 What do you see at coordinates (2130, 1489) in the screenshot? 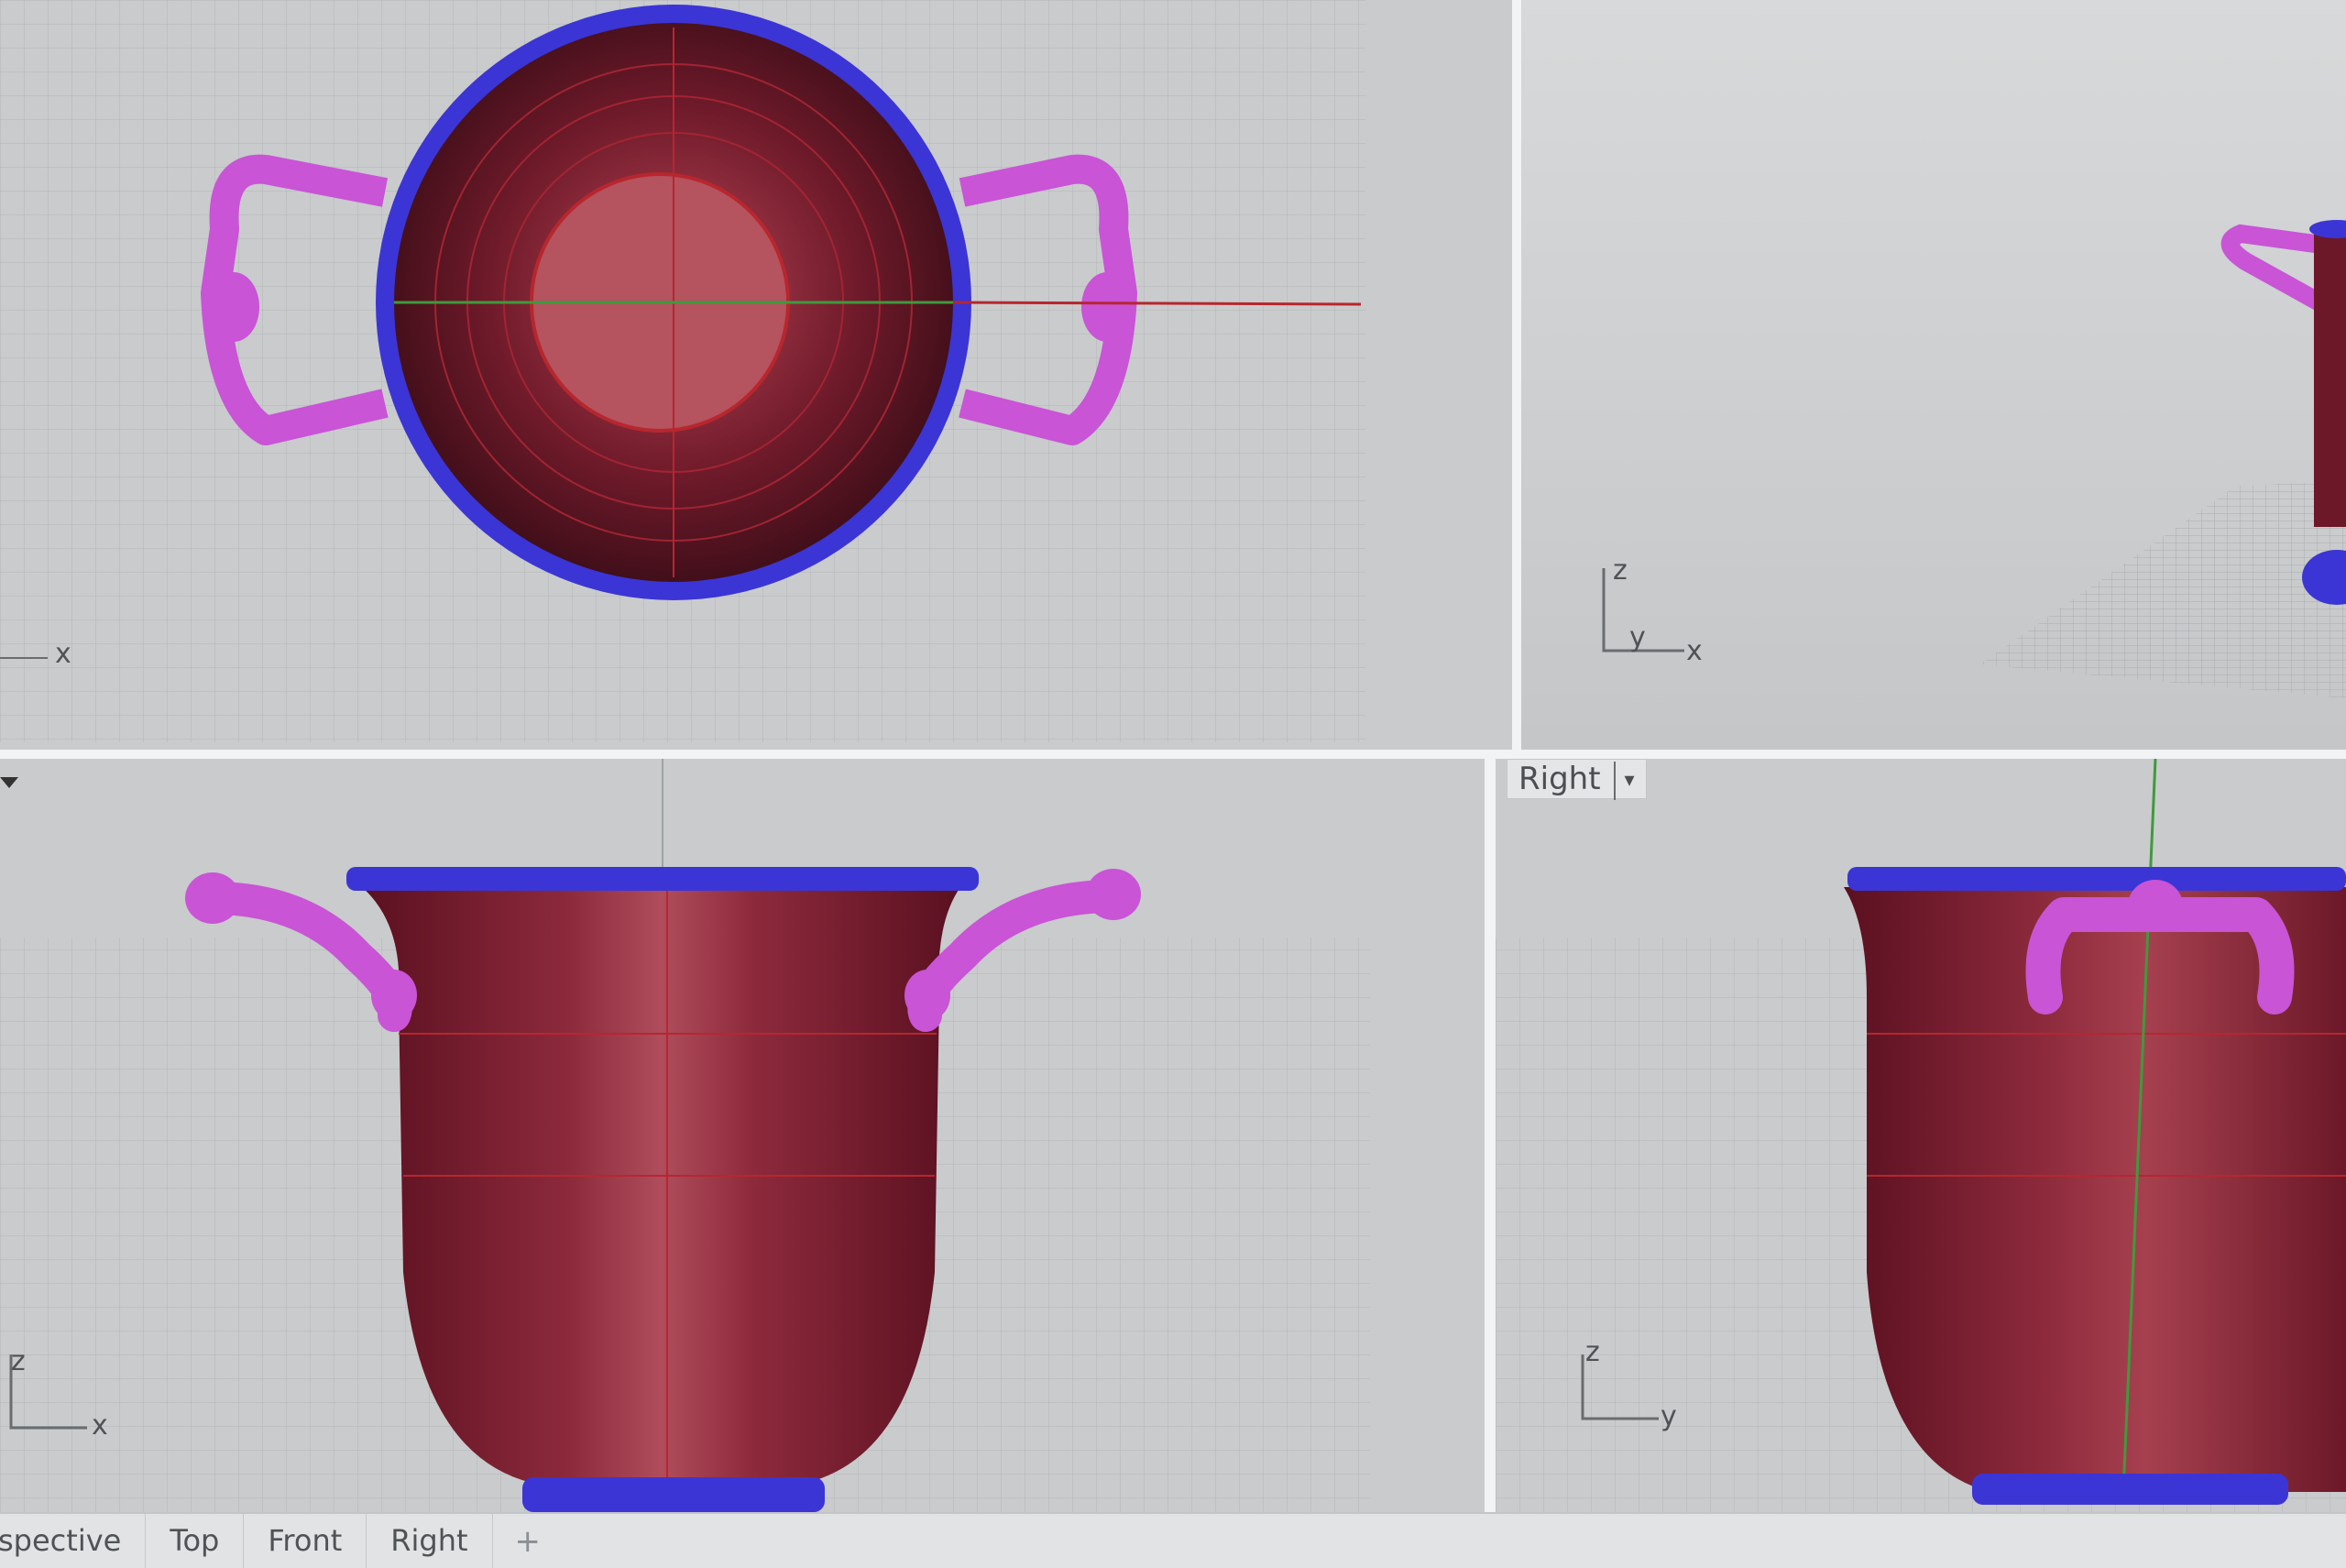
I see `foot-right` at bounding box center [2130, 1489].